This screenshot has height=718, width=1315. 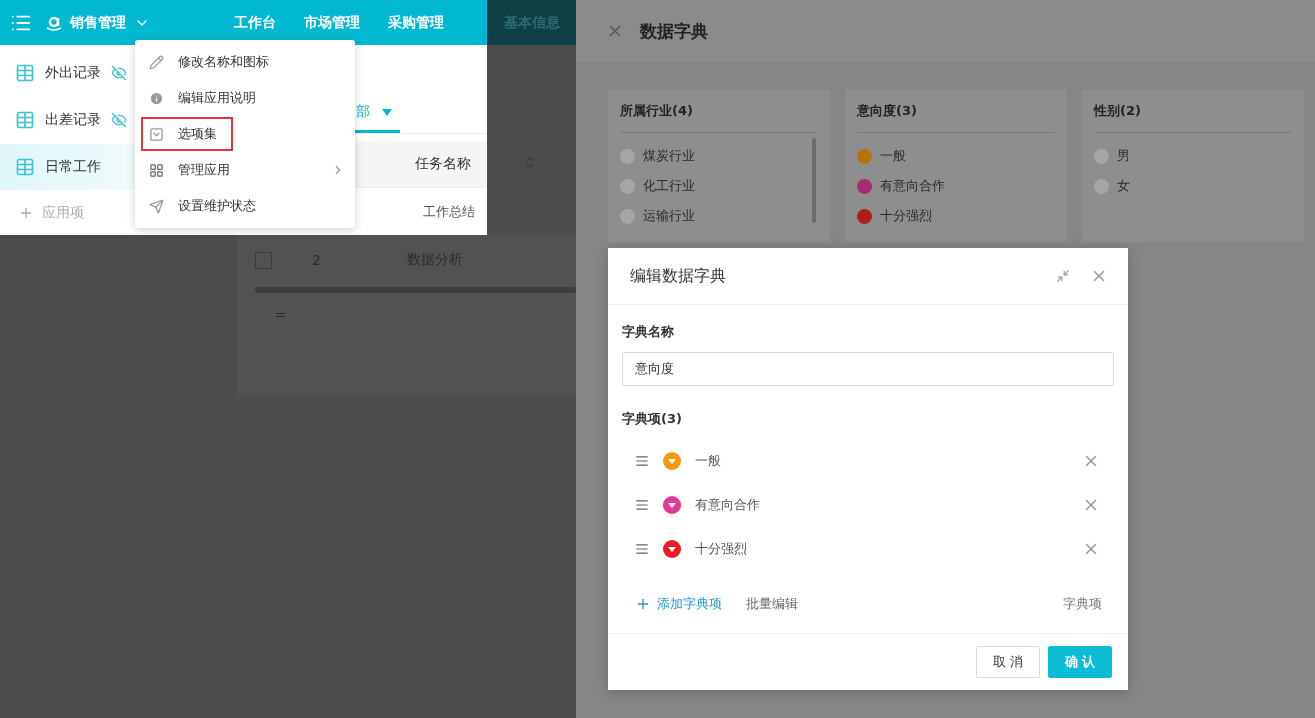 What do you see at coordinates (652, 419) in the screenshot?
I see `field-label: 字典项(3)` at bounding box center [652, 419].